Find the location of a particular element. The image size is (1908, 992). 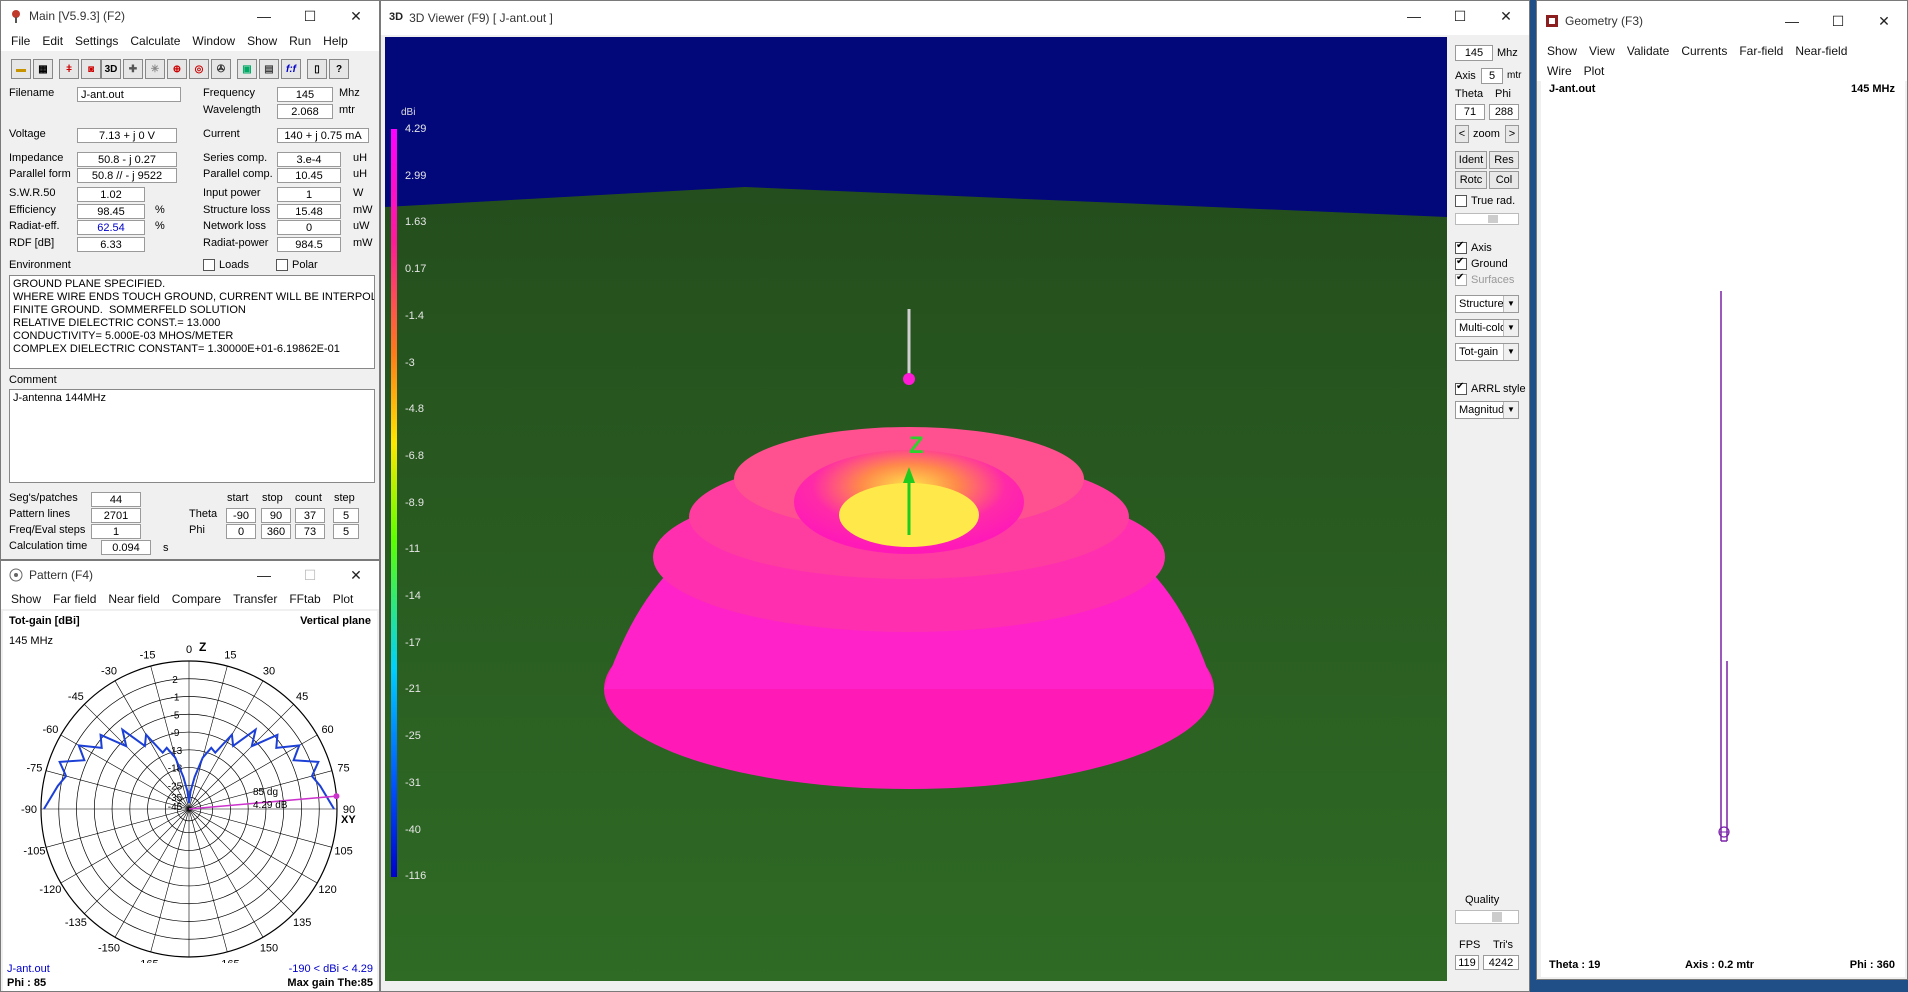

gain-dropdown: Tot-gain ▼ is located at coordinates (1487, 352).